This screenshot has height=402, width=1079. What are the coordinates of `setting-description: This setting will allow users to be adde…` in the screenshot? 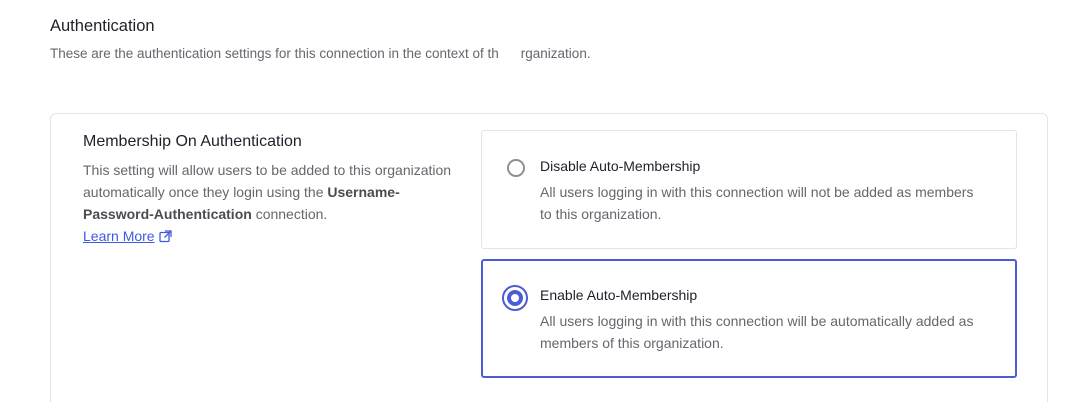 It's located at (268, 204).